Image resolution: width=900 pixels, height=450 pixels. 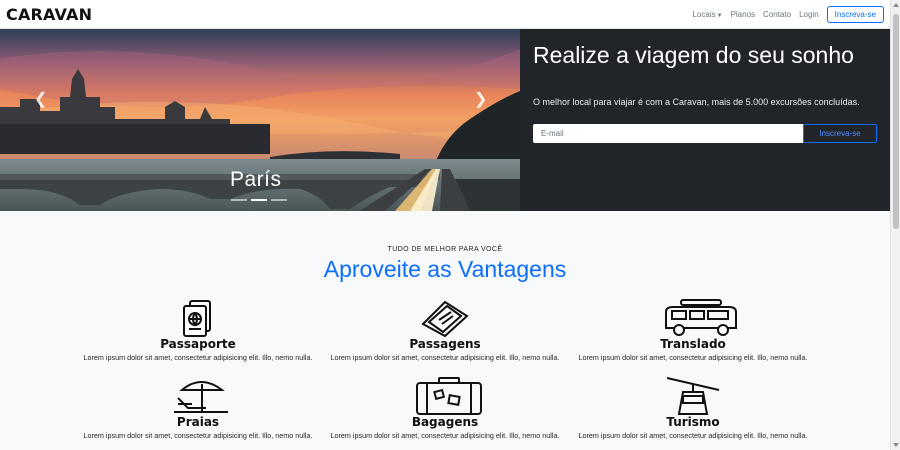 What do you see at coordinates (445, 249) in the screenshot?
I see `section-eyebrow: TUDO DE MELHOR PARA VOCÊ` at bounding box center [445, 249].